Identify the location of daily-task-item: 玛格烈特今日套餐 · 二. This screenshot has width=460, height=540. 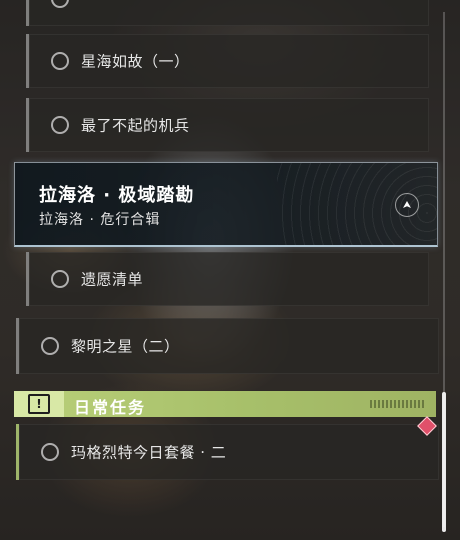
(227, 452).